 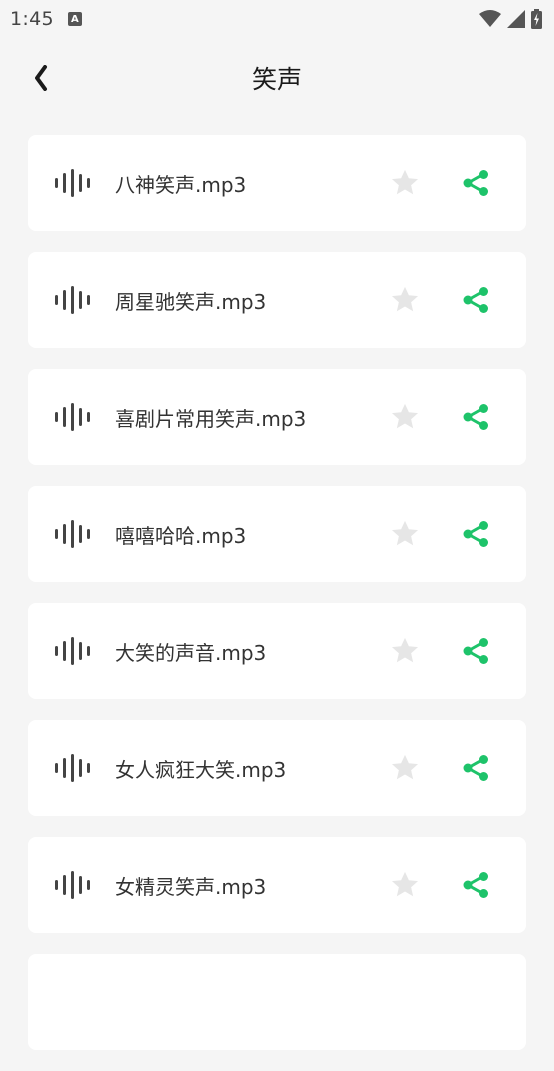 I want to click on status-left: 1:45 A, so click(x=46, y=19).